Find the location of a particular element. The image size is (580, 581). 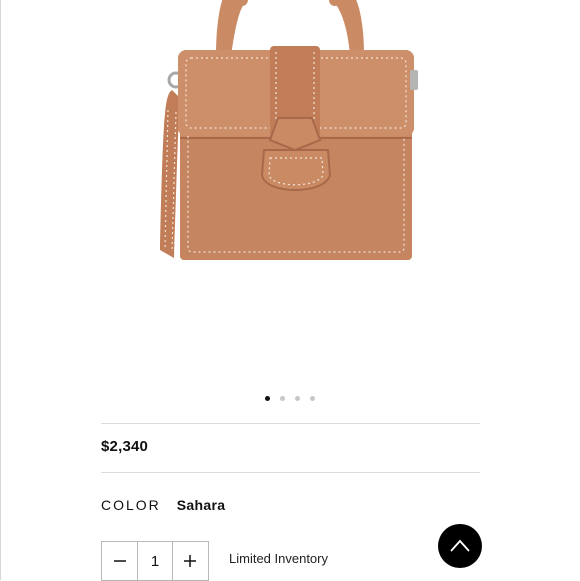

quantity-stepper: 1 is located at coordinates (155, 561).